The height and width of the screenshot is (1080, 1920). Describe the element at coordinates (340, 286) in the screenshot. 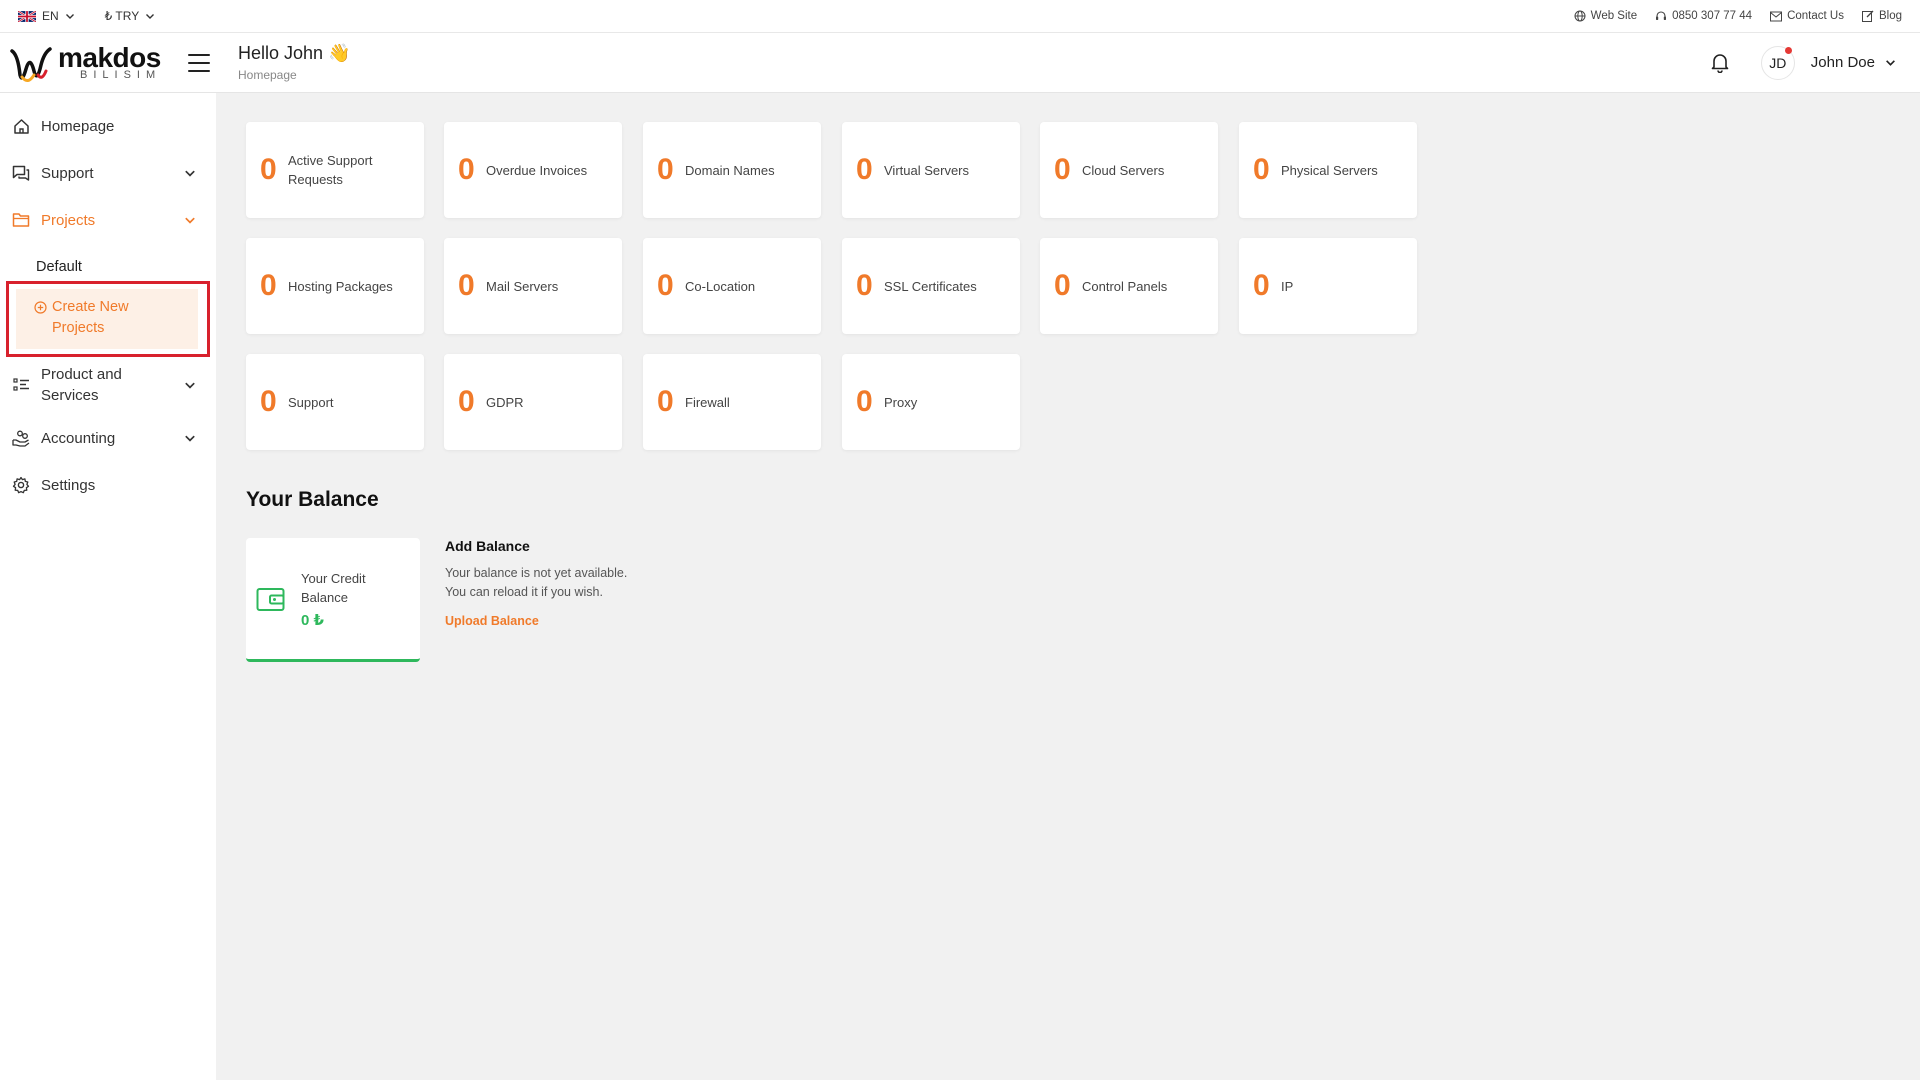

I see `stat-label: Hosting Packages` at that location.